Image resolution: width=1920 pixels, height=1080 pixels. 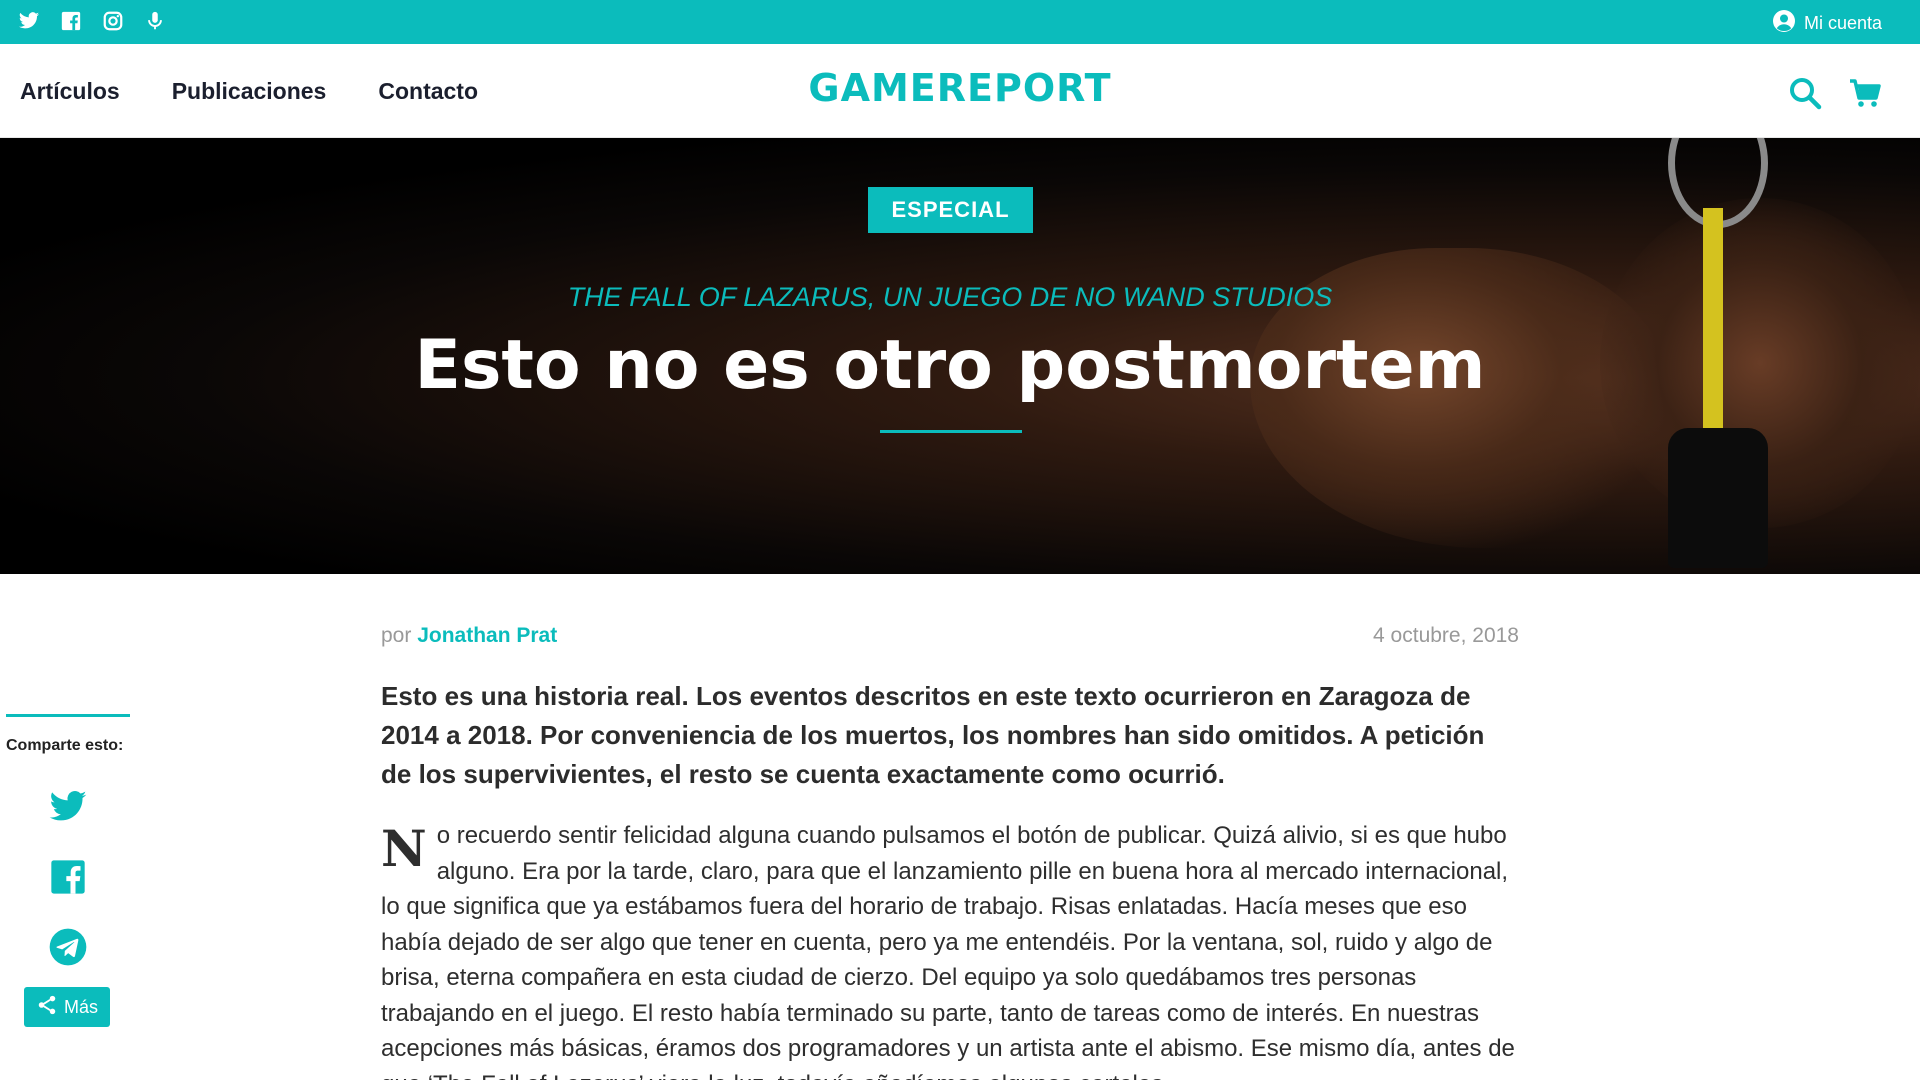 What do you see at coordinates (396, 635) in the screenshot?
I see `byline-prefix: por` at bounding box center [396, 635].